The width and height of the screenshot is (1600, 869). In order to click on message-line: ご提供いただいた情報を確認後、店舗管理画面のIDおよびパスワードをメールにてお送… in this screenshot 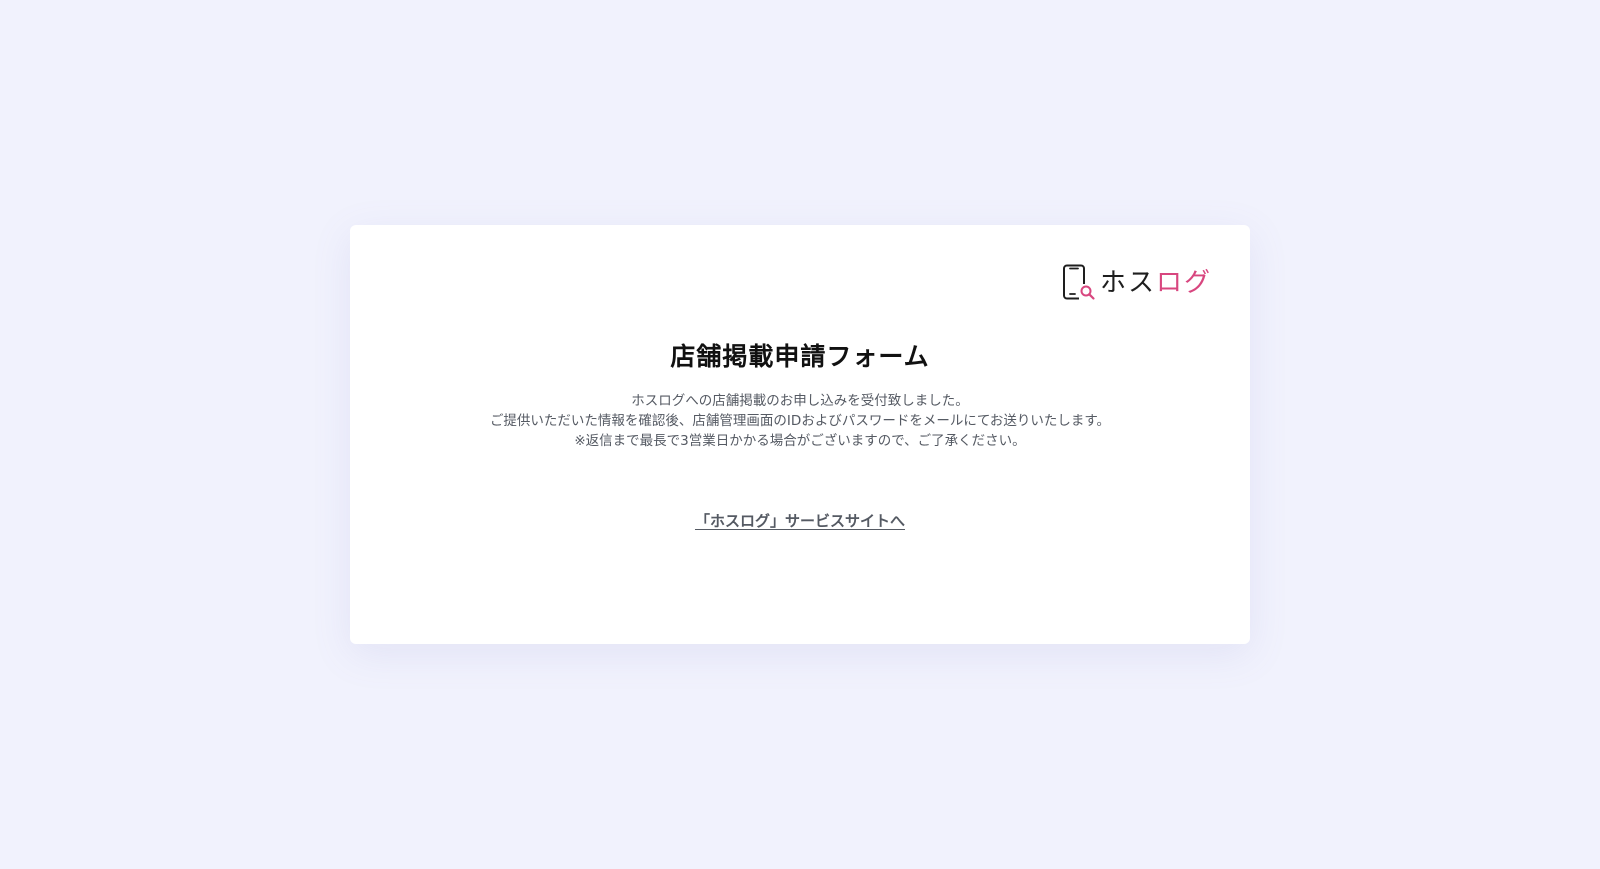, I will do `click(800, 421)`.